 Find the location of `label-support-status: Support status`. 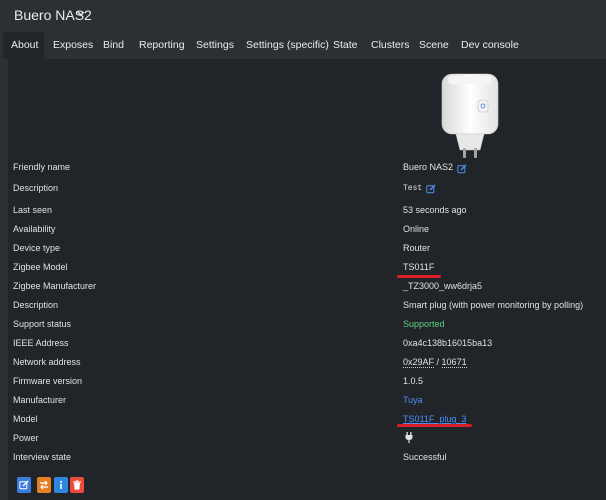

label-support-status: Support status is located at coordinates (42, 324).